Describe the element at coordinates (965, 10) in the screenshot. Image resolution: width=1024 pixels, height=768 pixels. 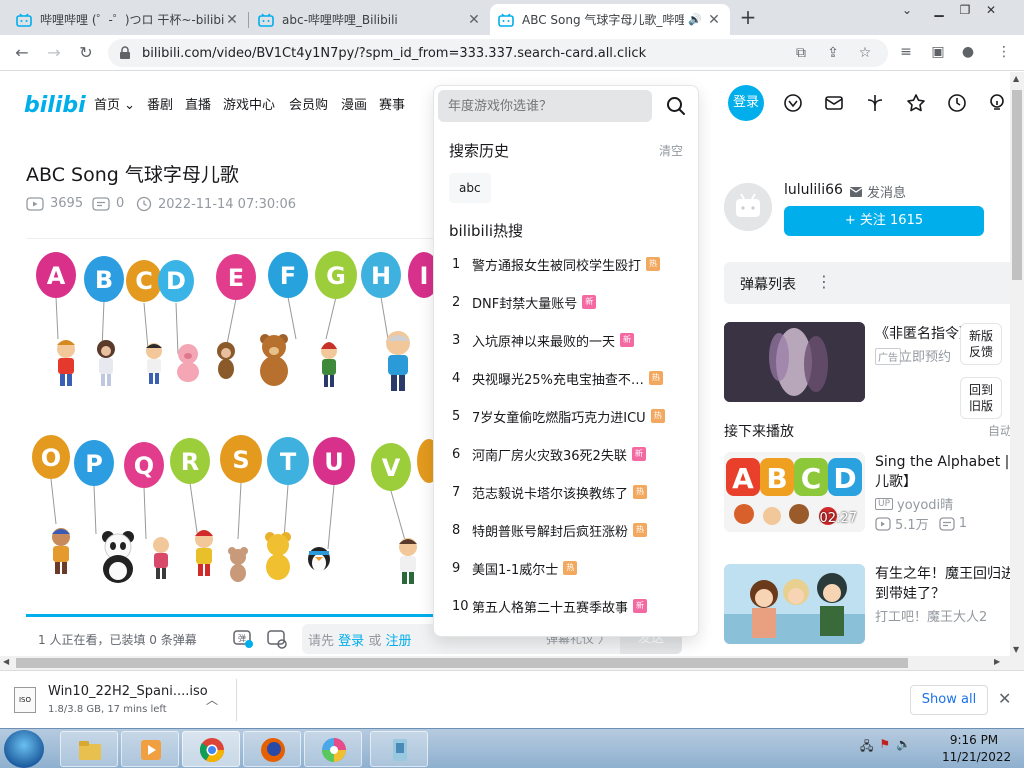
I see `restore-button: ❐` at that location.